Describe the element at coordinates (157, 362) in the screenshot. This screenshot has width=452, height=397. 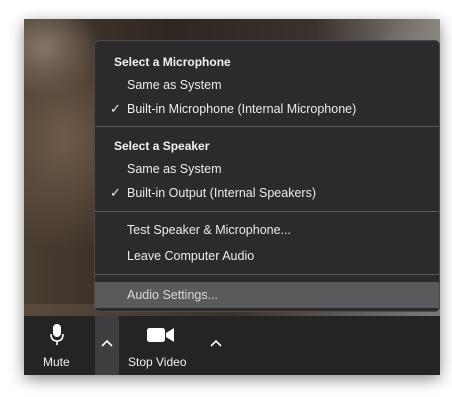
I see `stop-video-label: Stop Video` at that location.